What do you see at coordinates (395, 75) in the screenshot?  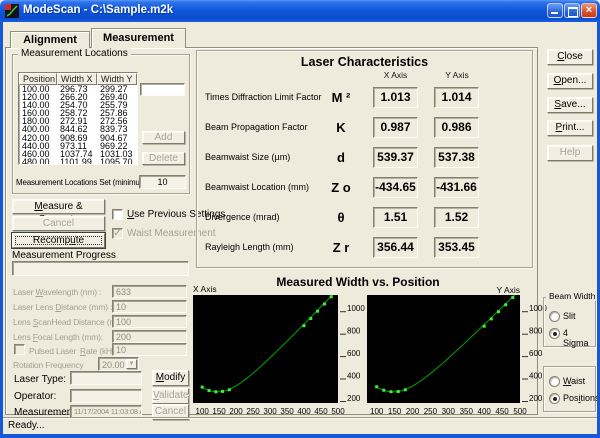 I see `x-axis-column-header: X Axis` at bounding box center [395, 75].